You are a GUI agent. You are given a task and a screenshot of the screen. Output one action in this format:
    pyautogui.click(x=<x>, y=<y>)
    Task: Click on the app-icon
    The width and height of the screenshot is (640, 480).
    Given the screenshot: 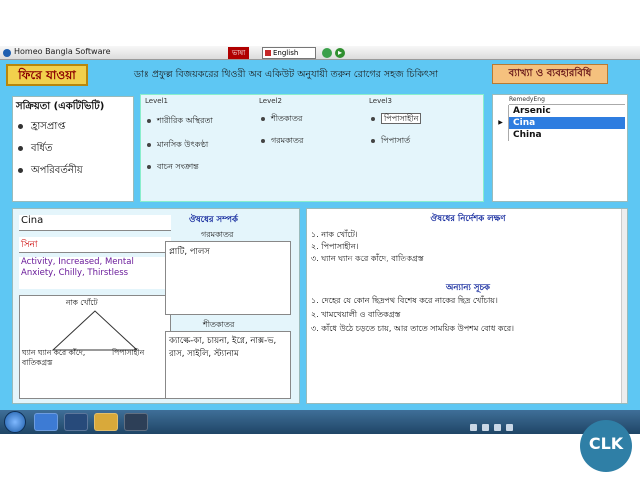 What is the action you would take?
    pyautogui.click(x=7, y=53)
    